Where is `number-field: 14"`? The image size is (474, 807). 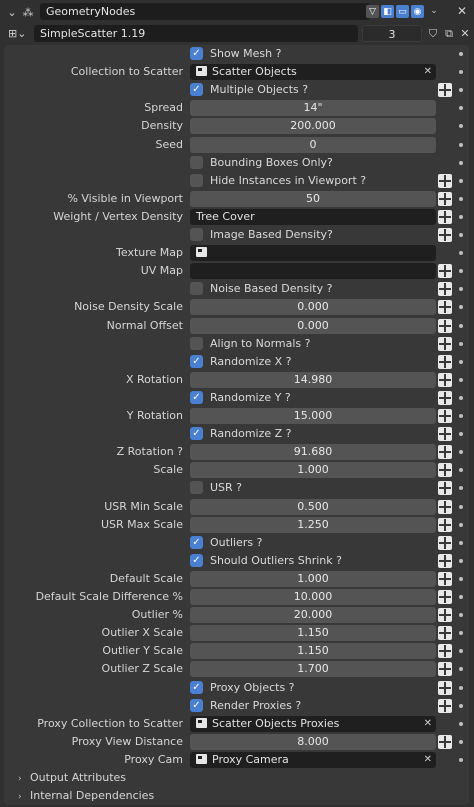 number-field: 14" is located at coordinates (313, 108).